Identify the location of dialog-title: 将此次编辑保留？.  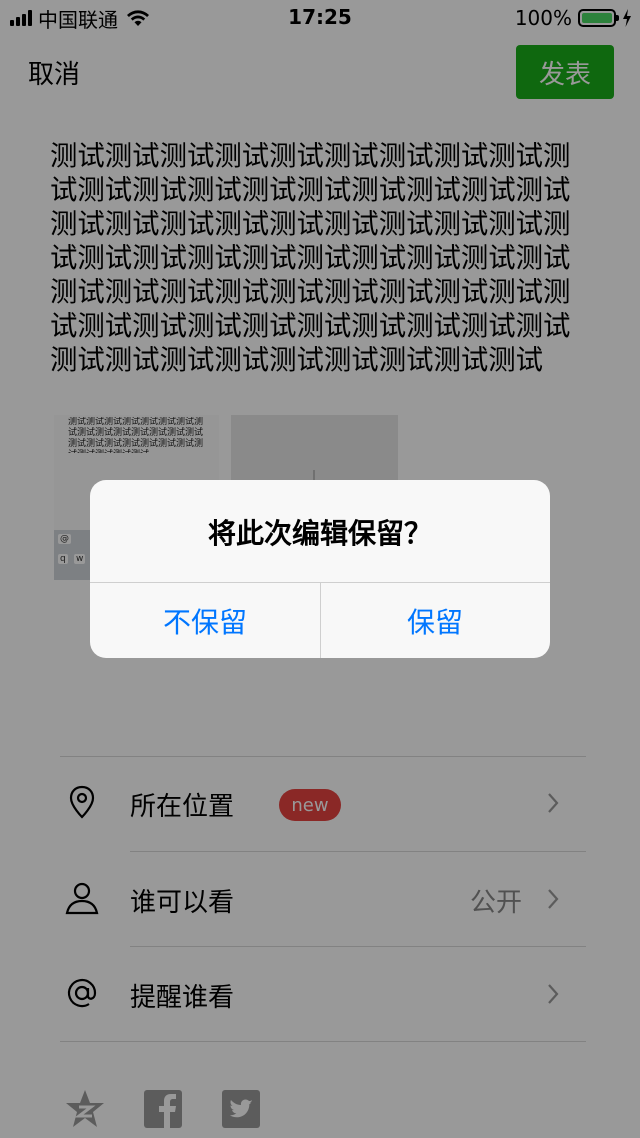
(319, 533).